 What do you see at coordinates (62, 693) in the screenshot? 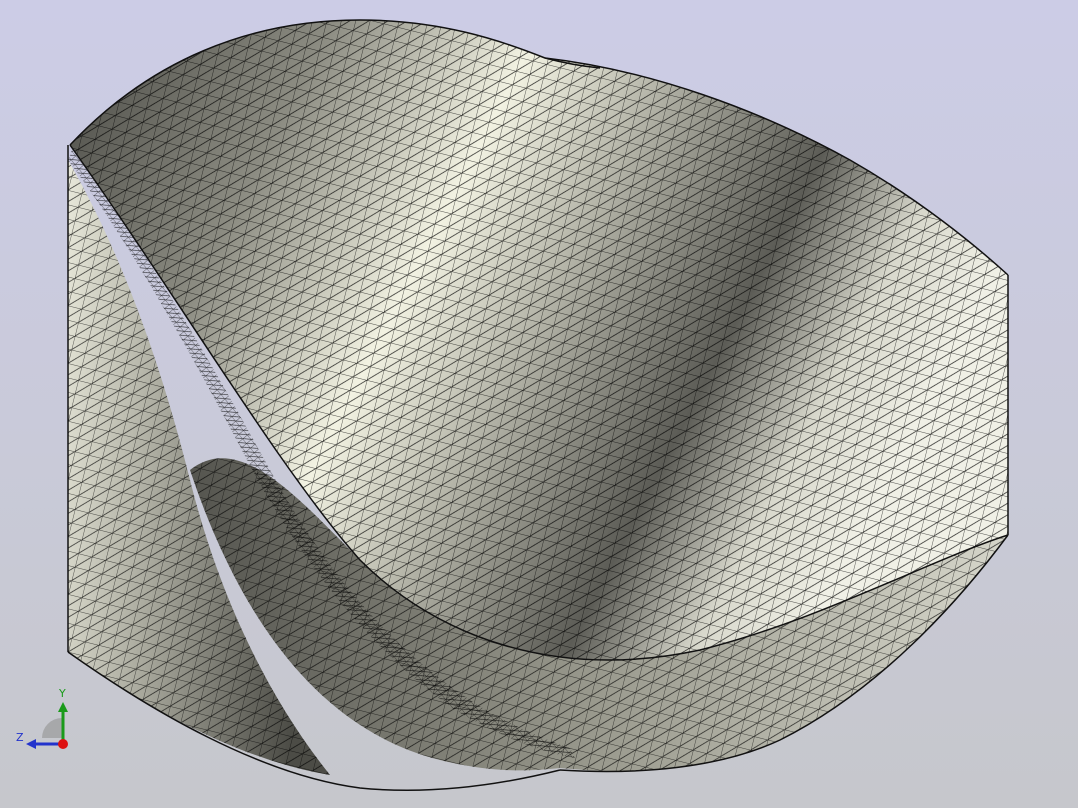
I see `y-axis-label: Y` at bounding box center [62, 693].